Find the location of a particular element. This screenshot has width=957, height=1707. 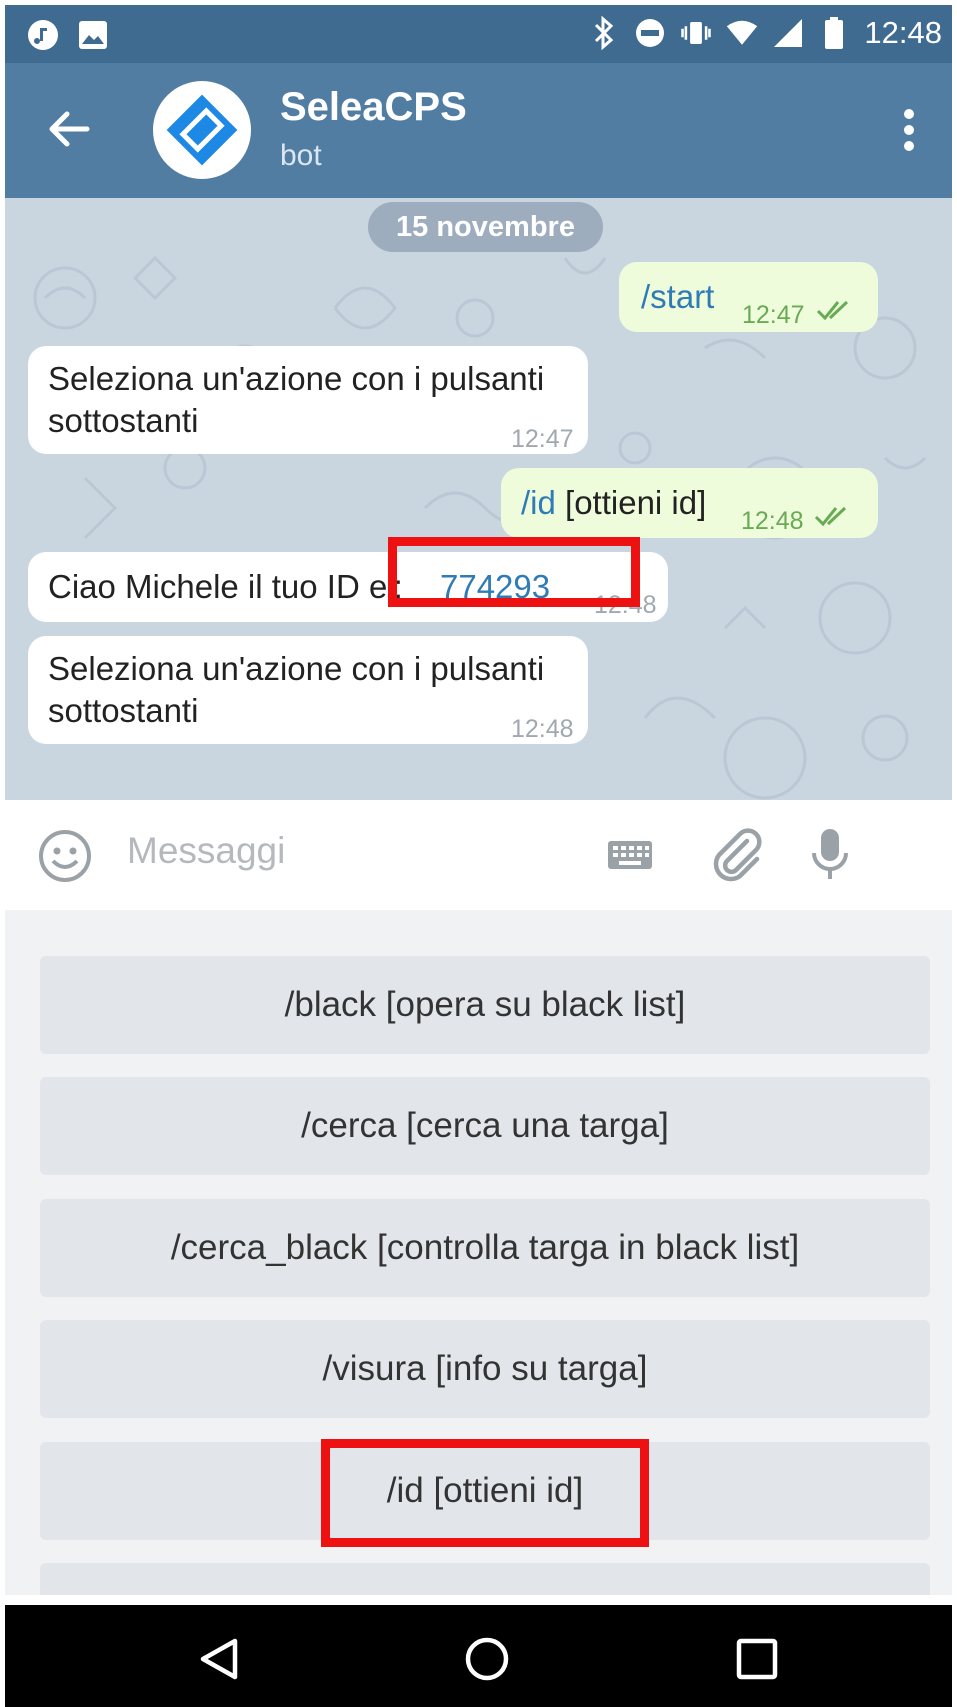

command-link: /id is located at coordinates (538, 502).